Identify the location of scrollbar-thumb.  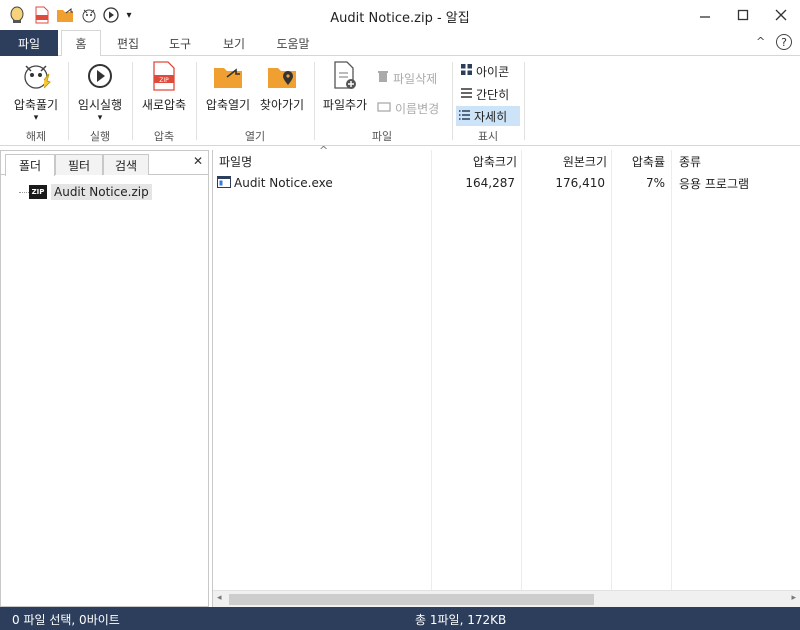
(411, 599).